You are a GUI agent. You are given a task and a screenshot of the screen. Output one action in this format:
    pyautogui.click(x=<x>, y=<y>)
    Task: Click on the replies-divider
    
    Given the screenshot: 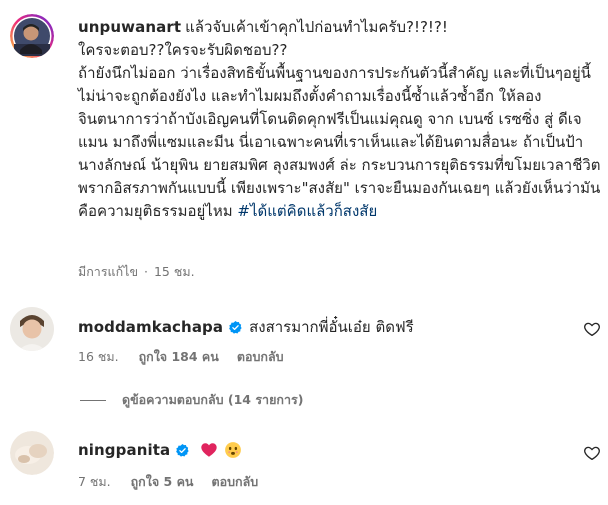 What is the action you would take?
    pyautogui.click(x=93, y=400)
    